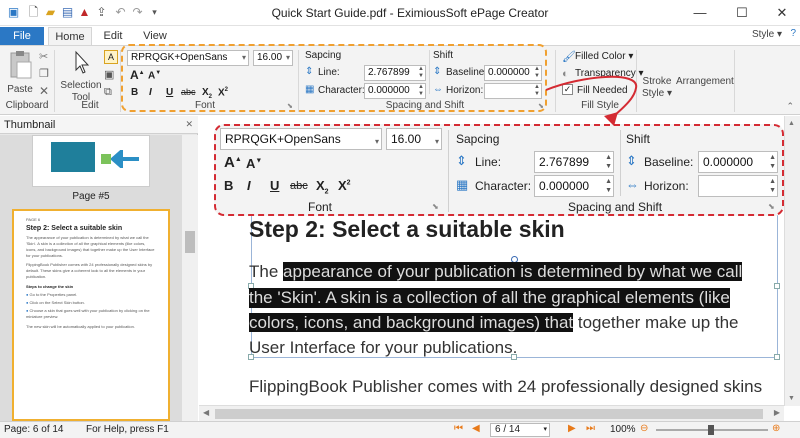  What do you see at coordinates (233, 162) in the screenshot?
I see `zoom-grow-font-icon: A▲` at bounding box center [233, 162].